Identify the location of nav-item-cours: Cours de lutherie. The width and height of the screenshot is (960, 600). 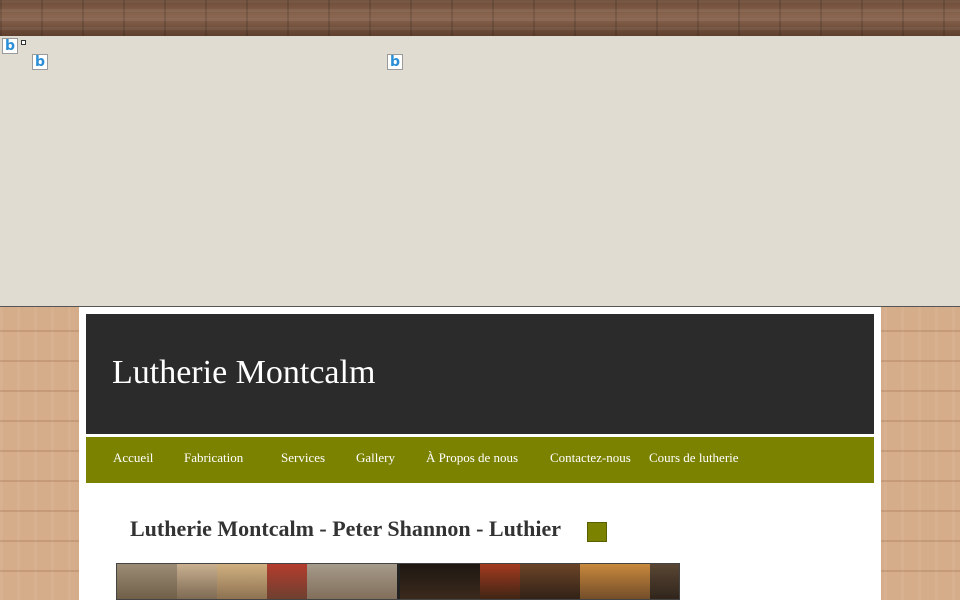
(694, 458).